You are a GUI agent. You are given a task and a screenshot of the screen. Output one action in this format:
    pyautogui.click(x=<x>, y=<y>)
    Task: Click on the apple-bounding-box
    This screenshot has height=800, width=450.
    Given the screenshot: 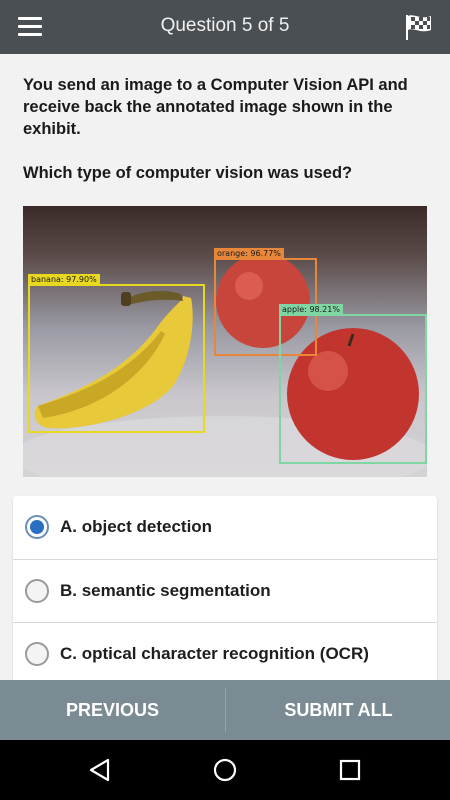 What is the action you would take?
    pyautogui.click(x=353, y=389)
    